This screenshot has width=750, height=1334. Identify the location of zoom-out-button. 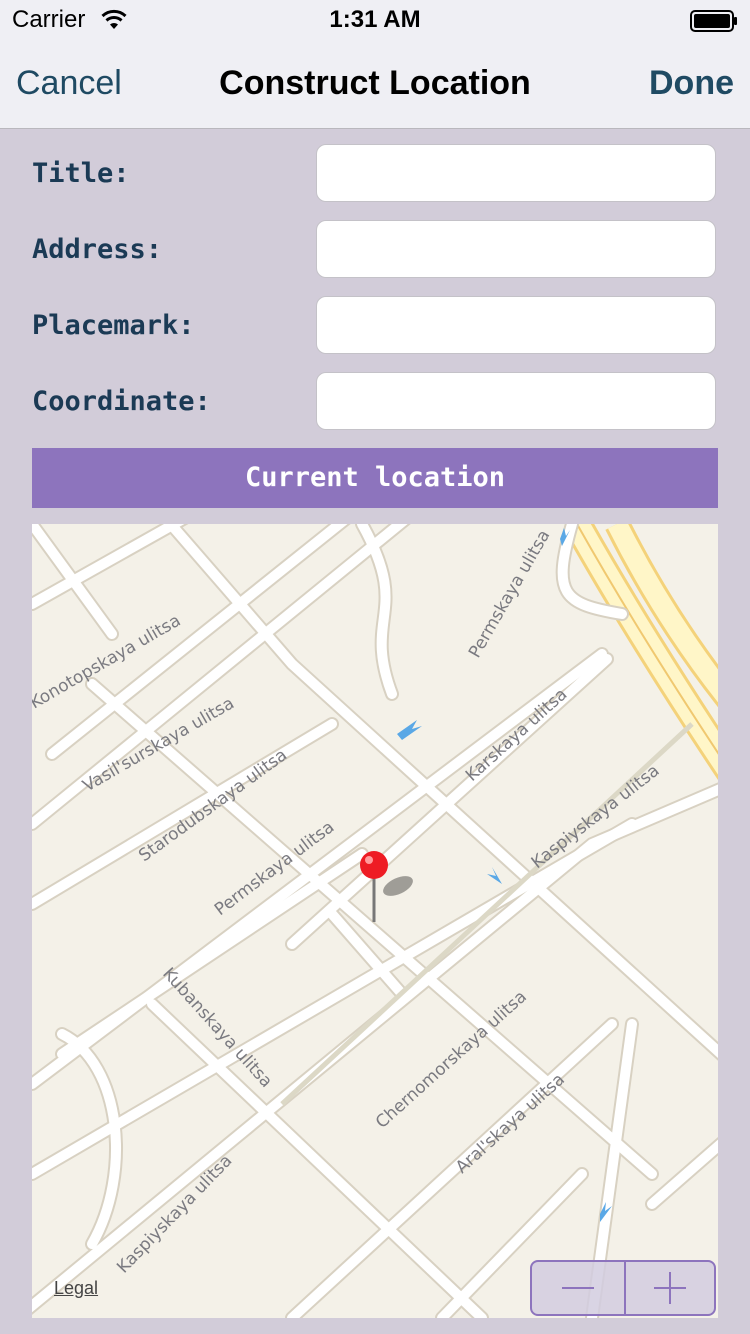
(578, 1288).